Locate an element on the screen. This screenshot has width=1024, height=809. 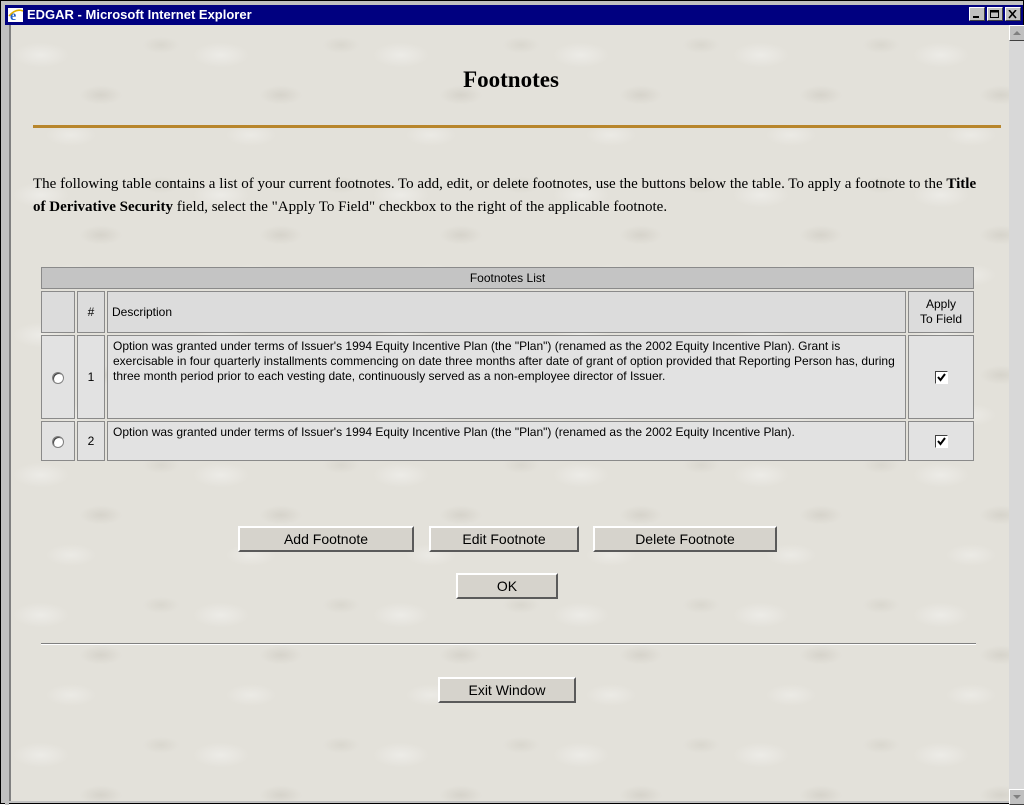
maximize-button is located at coordinates (995, 14).